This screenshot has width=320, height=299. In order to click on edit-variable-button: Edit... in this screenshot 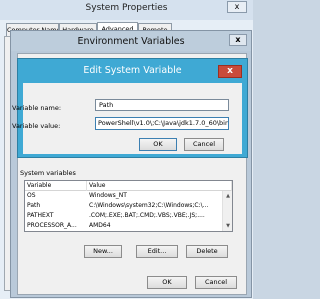, I will do `click(157, 251)`.